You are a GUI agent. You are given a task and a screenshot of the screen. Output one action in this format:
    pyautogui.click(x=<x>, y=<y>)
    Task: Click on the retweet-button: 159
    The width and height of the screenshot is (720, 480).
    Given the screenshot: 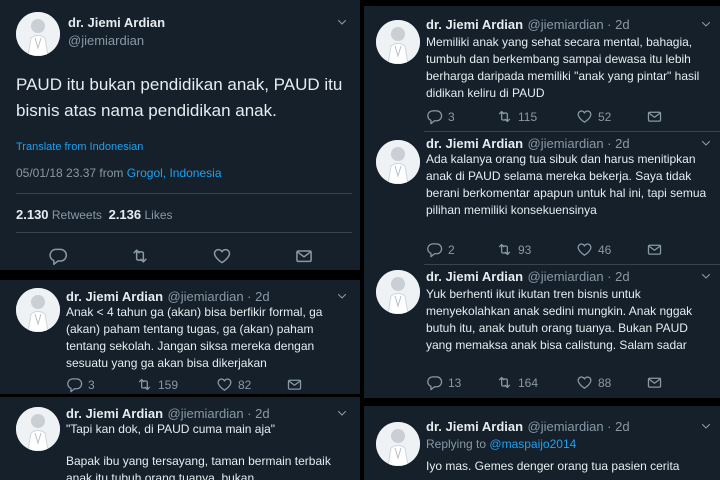 What is the action you would take?
    pyautogui.click(x=176, y=384)
    